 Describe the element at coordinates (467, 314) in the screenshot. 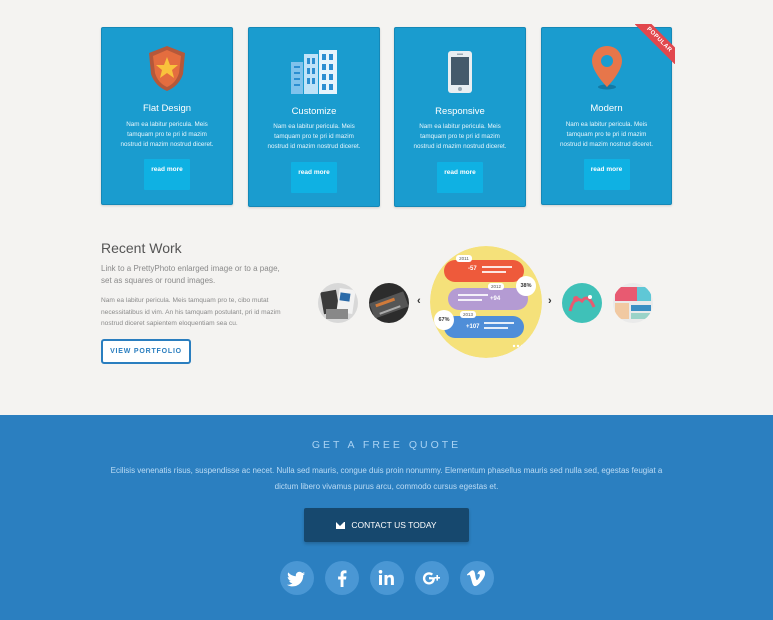

I see `infographic-year-2013: 2013` at that location.